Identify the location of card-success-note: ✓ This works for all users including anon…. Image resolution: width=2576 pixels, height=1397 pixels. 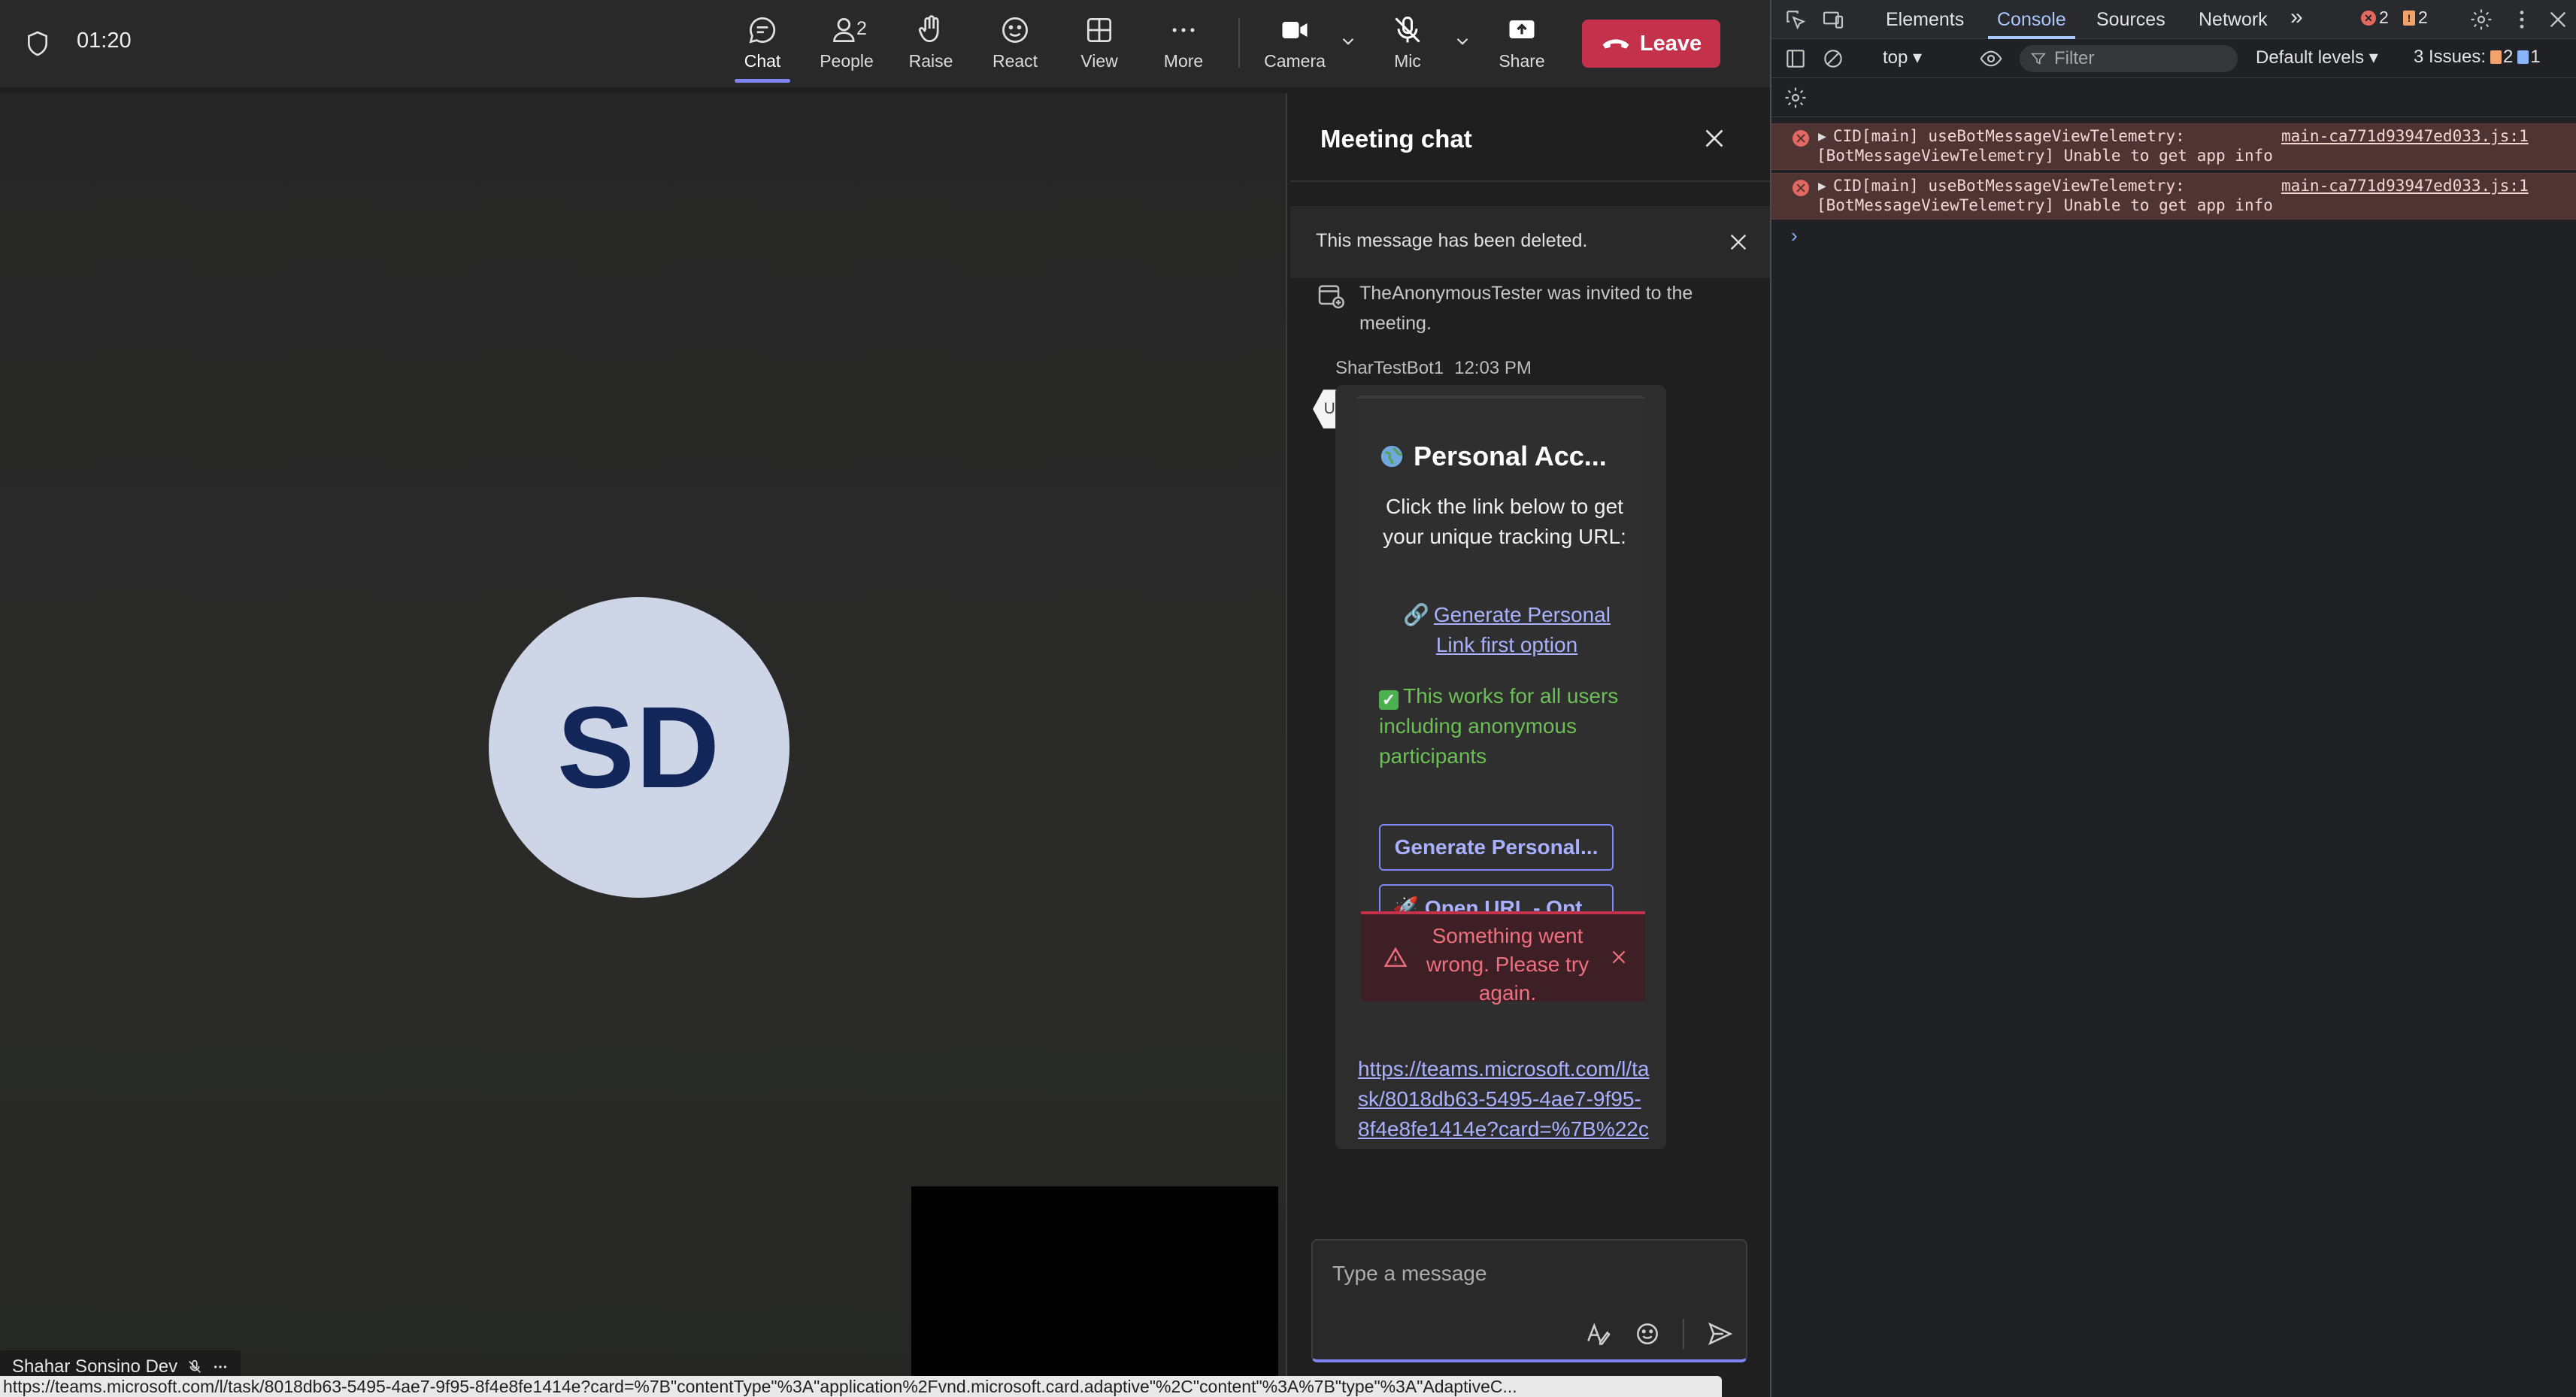
(1499, 726).